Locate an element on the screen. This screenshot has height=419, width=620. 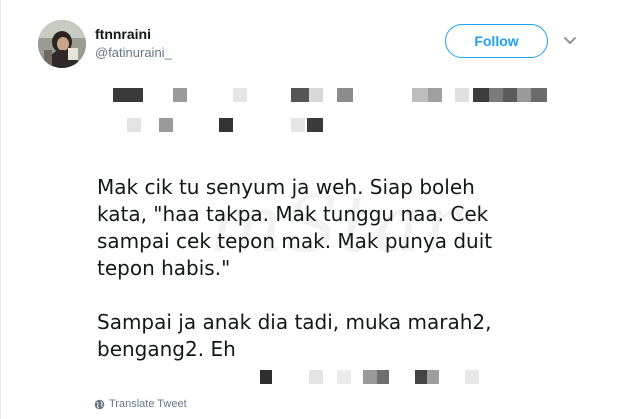
chevron-down-icon is located at coordinates (570, 41).